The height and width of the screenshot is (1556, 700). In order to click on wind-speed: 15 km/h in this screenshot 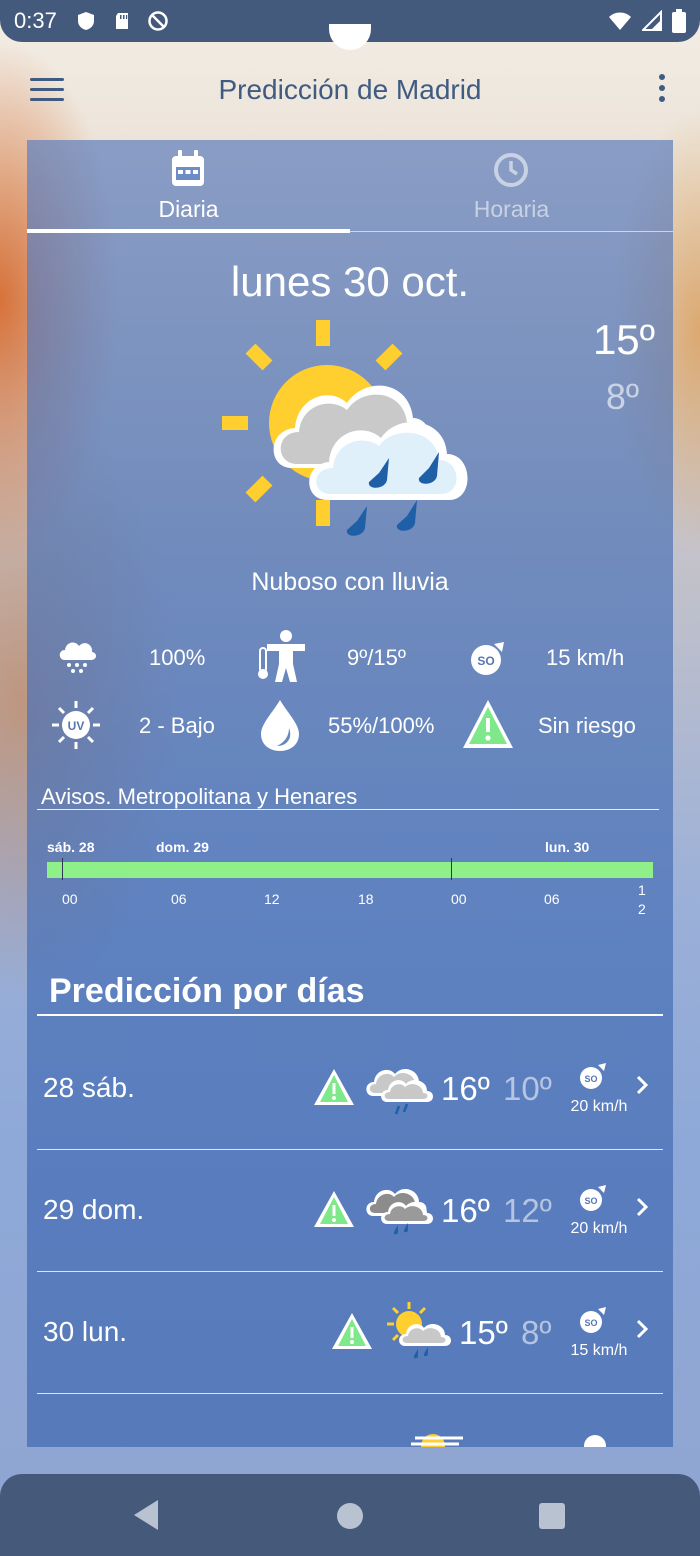, I will do `click(585, 657)`.